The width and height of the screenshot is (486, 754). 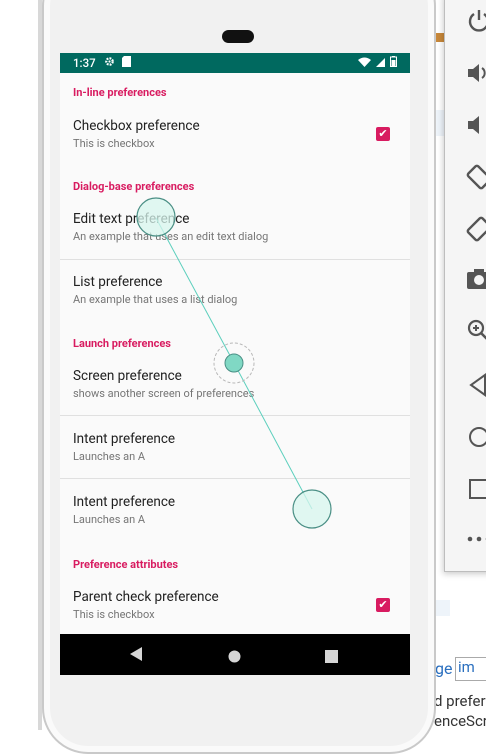 I want to click on more-icon, so click(x=475, y=540).